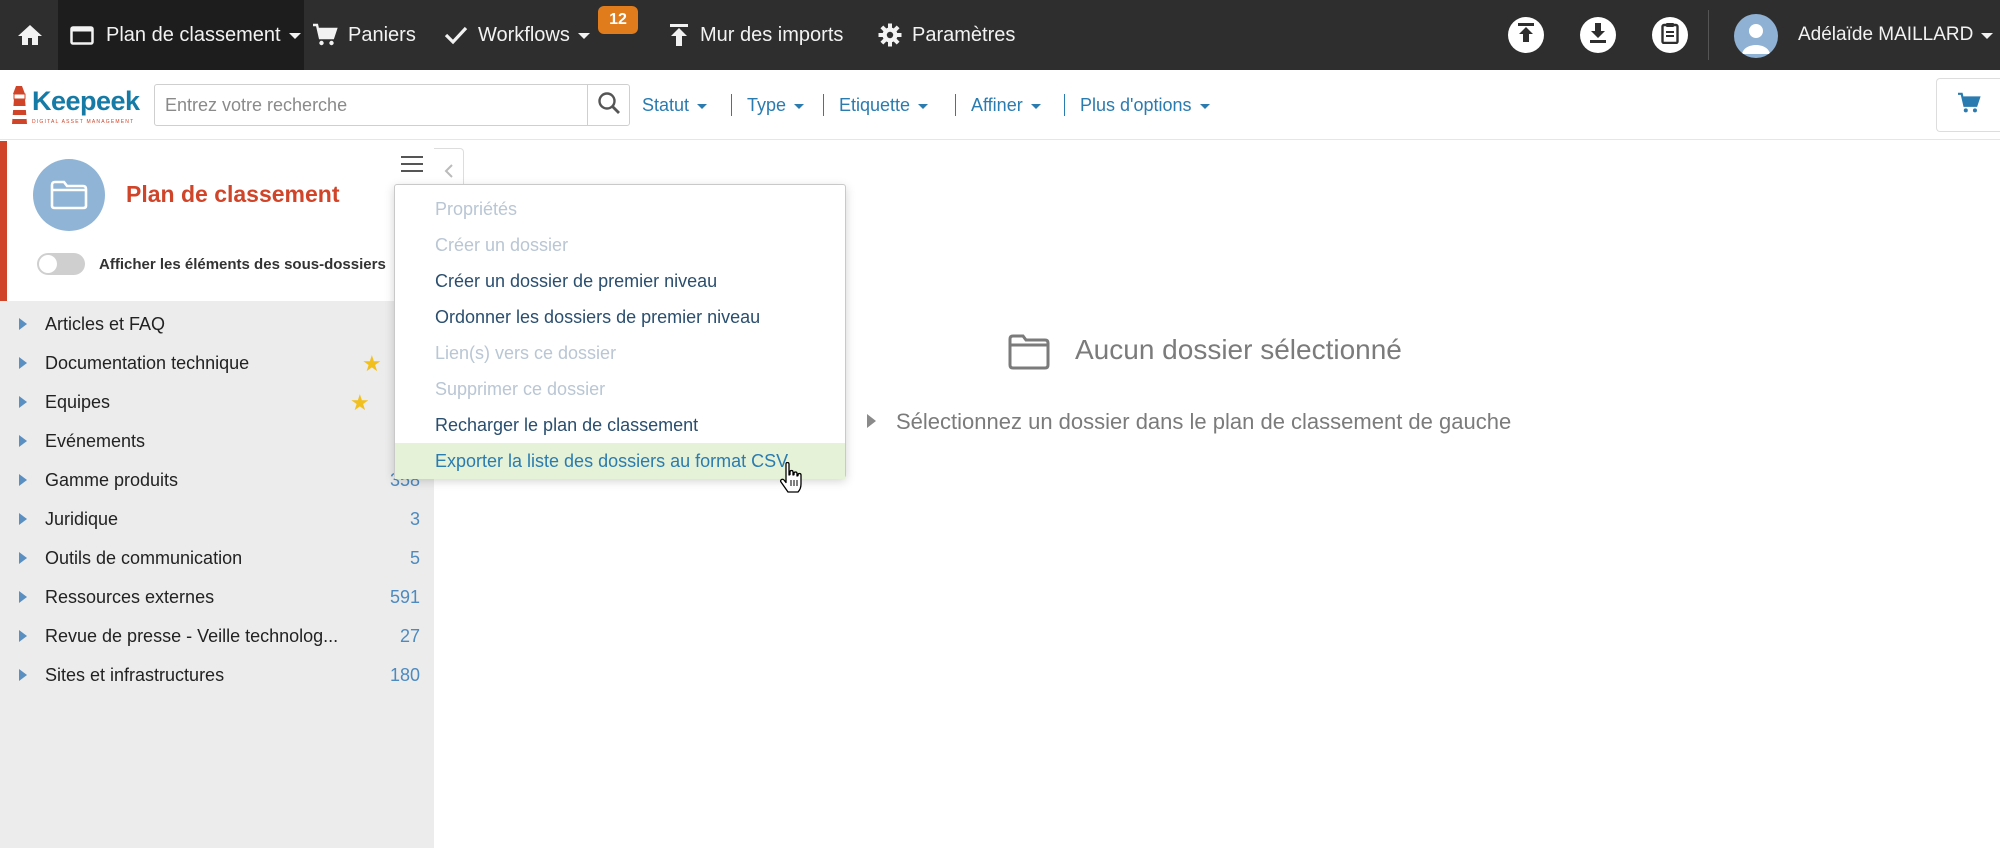  I want to click on menu-item-creer-dossier-premier-niveau: Créer un dossier de premier niveau, so click(620, 281).